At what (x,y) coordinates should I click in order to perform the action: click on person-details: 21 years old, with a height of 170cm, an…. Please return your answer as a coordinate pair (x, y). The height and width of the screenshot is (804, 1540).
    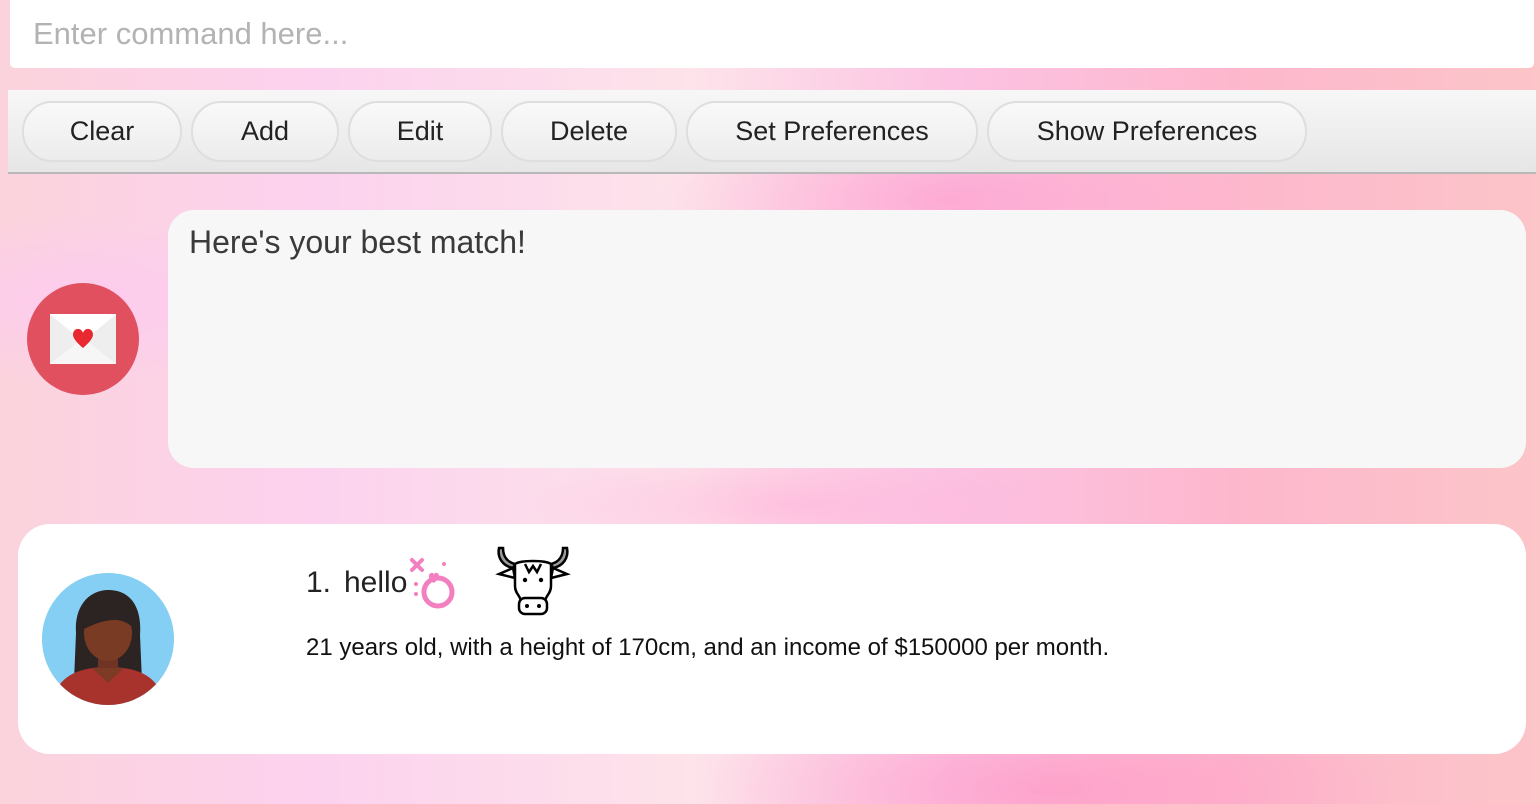
    Looking at the image, I should click on (708, 647).